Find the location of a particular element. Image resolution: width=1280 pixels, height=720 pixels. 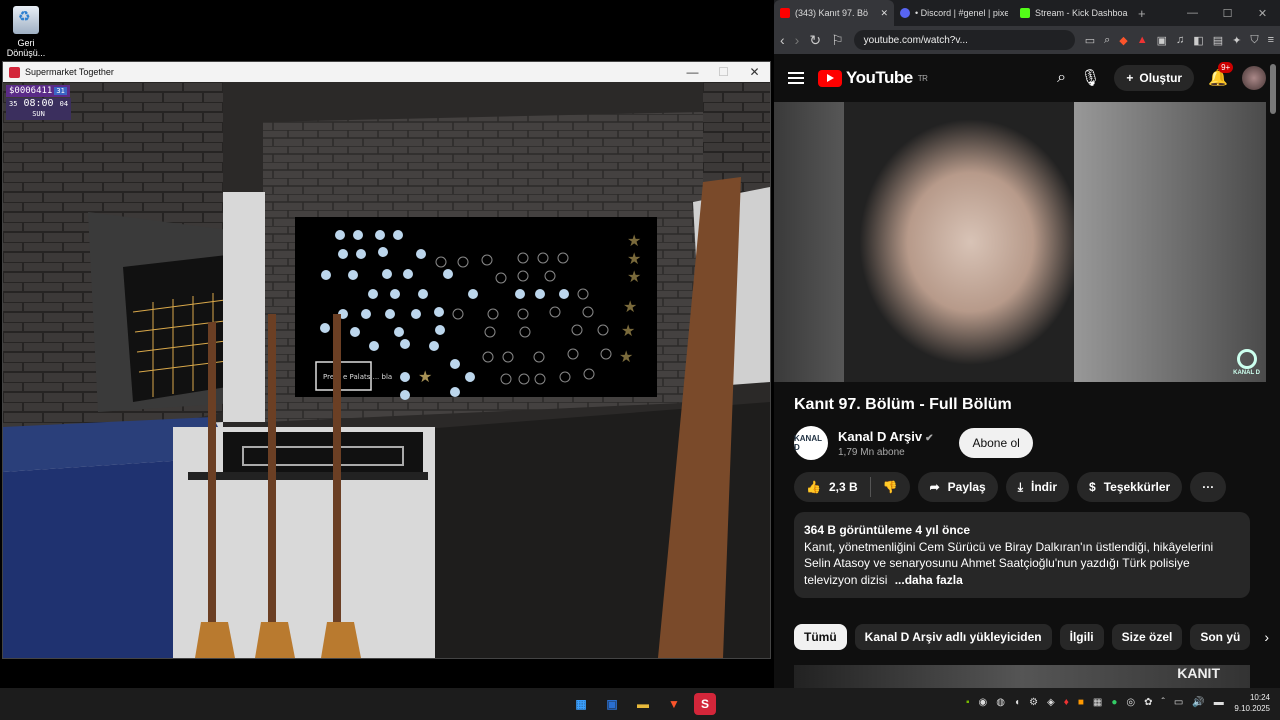

download-button: ⤓ İndir is located at coordinates (1037, 487).